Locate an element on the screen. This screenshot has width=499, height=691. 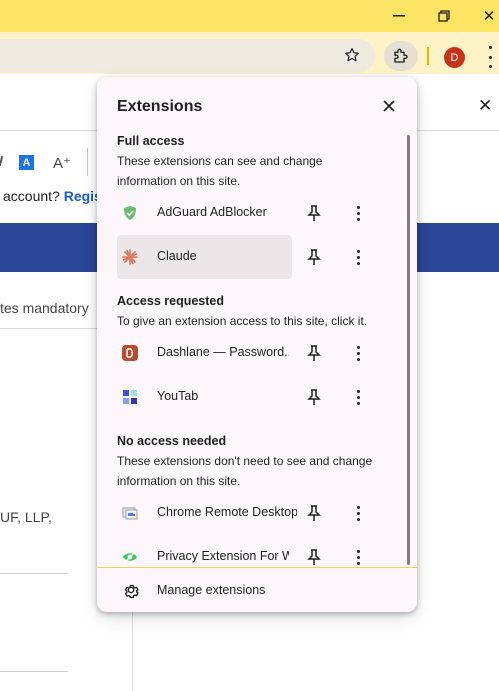
youtab-icon is located at coordinates (130, 397).